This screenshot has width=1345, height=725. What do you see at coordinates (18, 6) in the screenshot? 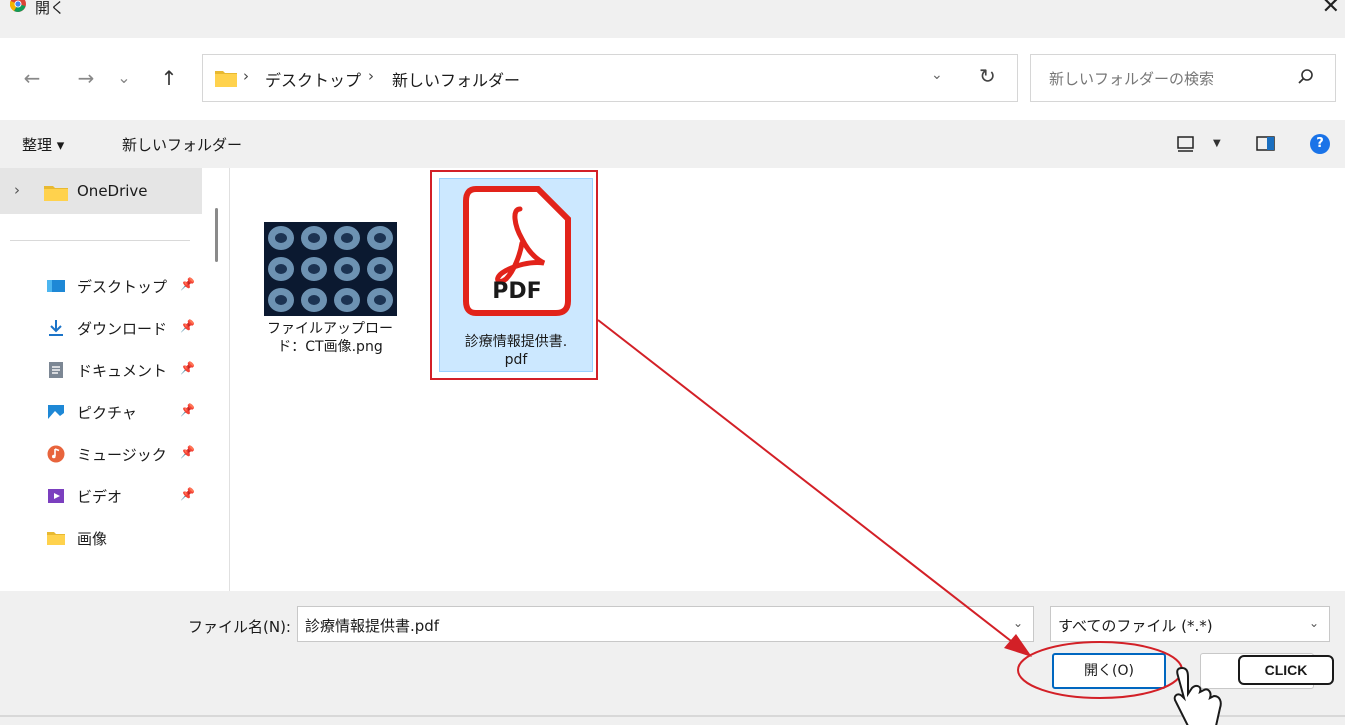
I see `chrome-icon` at bounding box center [18, 6].